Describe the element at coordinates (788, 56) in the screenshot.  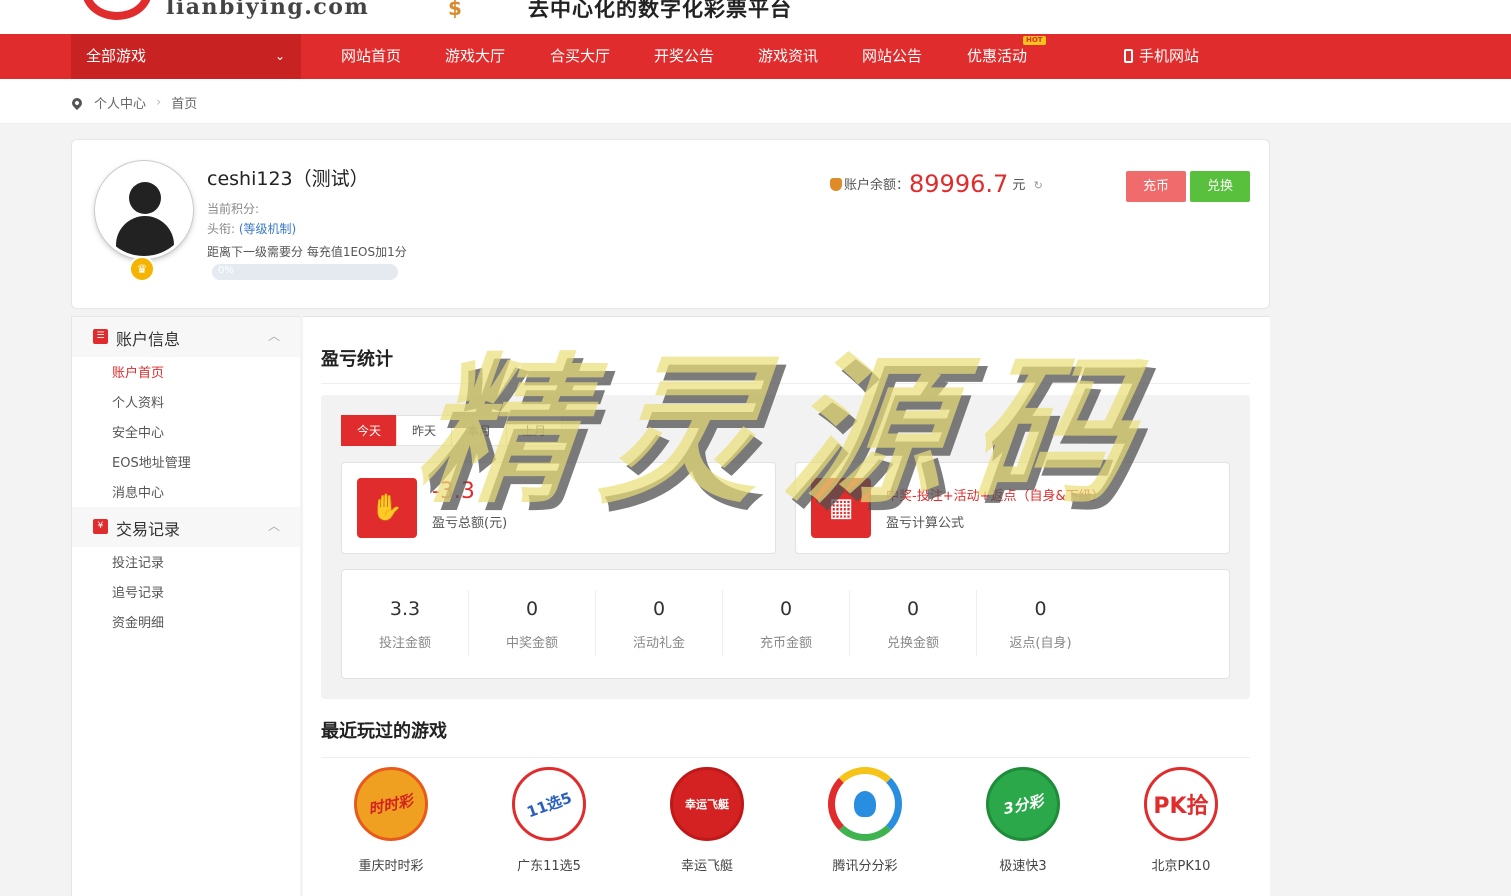
I see `nav-game-news: 游戏资讯` at that location.